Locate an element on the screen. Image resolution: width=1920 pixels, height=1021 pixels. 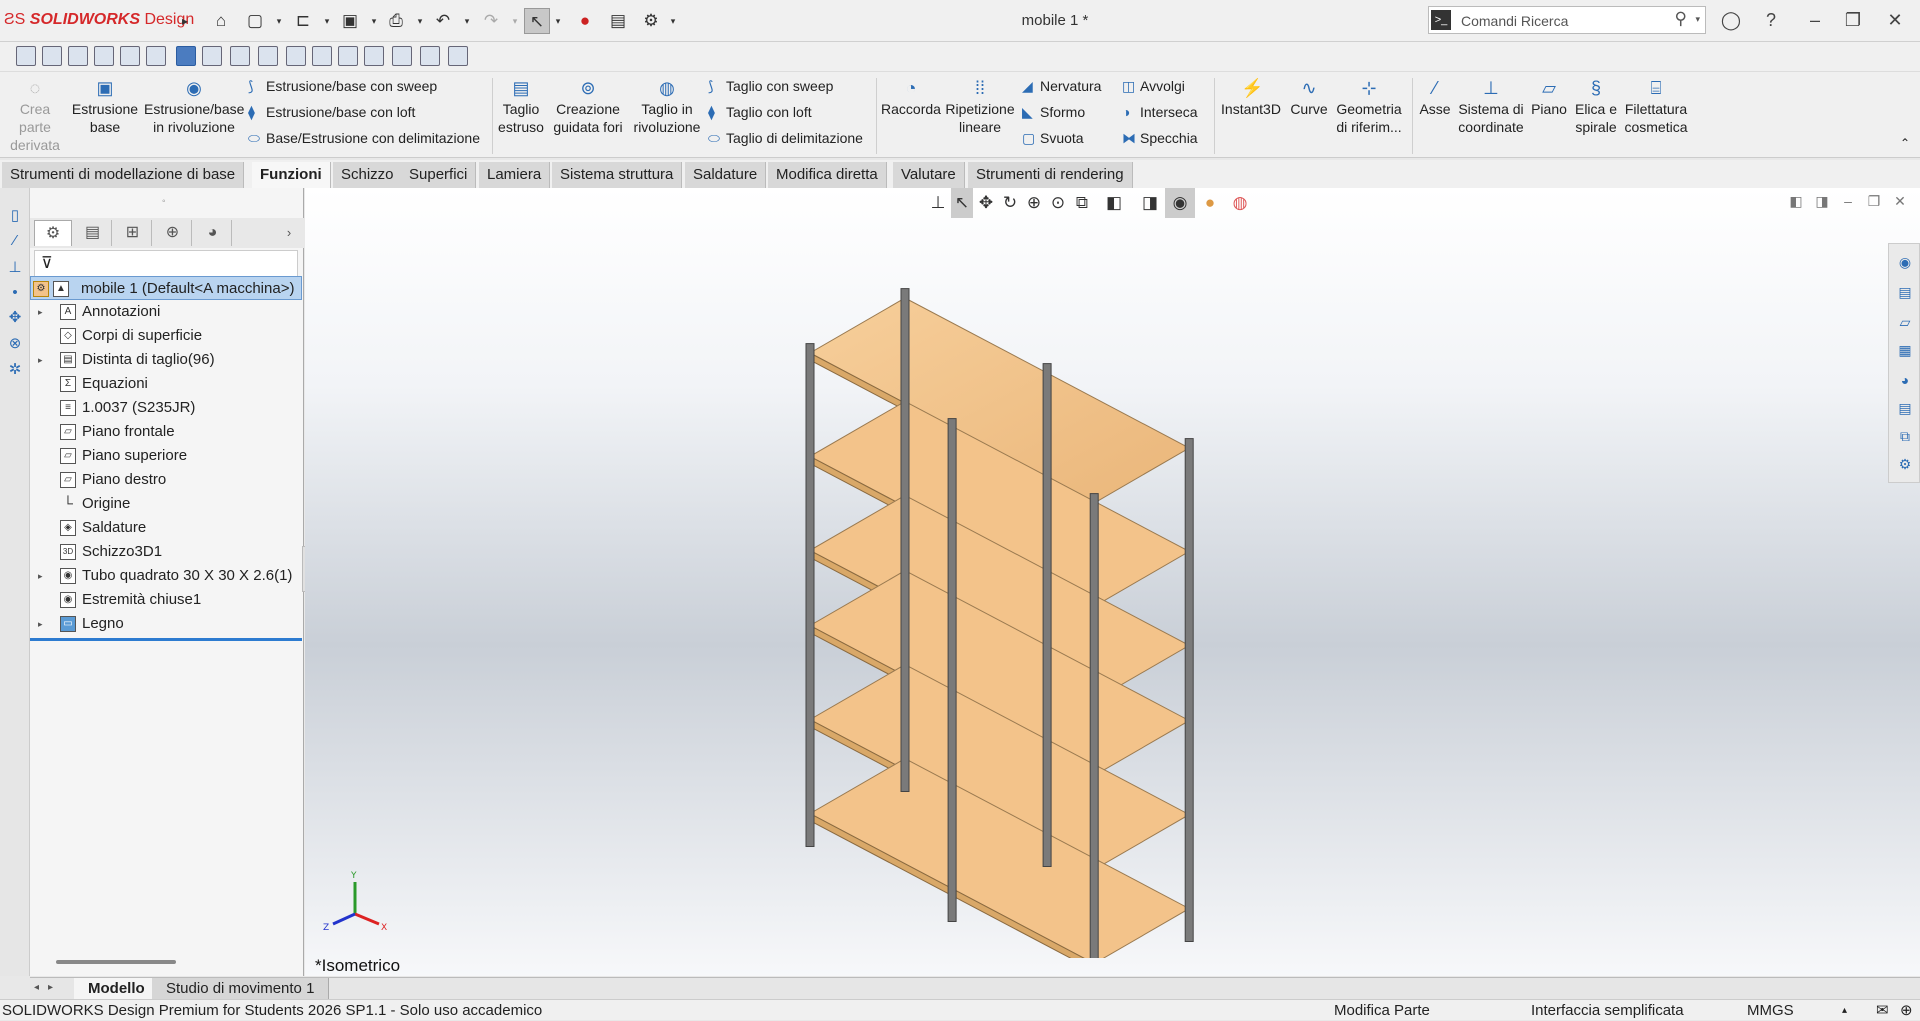
tree-root: ⚙ ▲ mobile 1 (Default<A macchina>) is located at coordinates (166, 288).